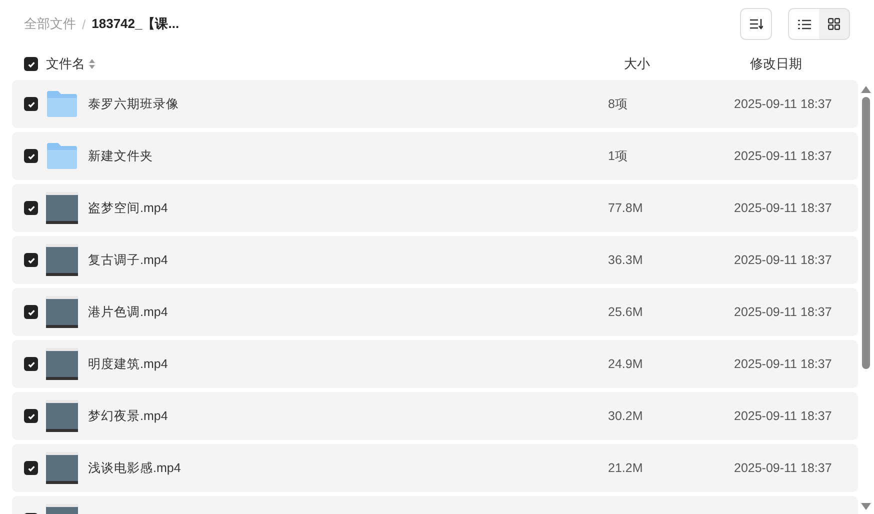 The height and width of the screenshot is (514, 874). What do you see at coordinates (435, 208) in the screenshot?
I see `file-row: 盗梦空间.mp4 77.8M 2025-09-11 18:37` at bounding box center [435, 208].